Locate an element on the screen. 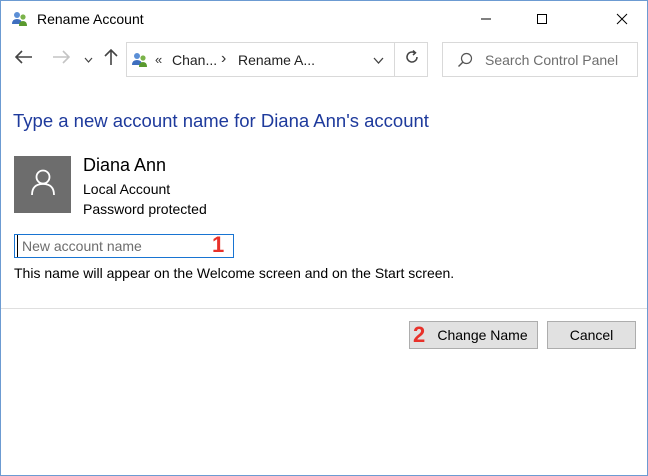 The image size is (648, 476). back-arrow-icon is located at coordinates (23, 59).